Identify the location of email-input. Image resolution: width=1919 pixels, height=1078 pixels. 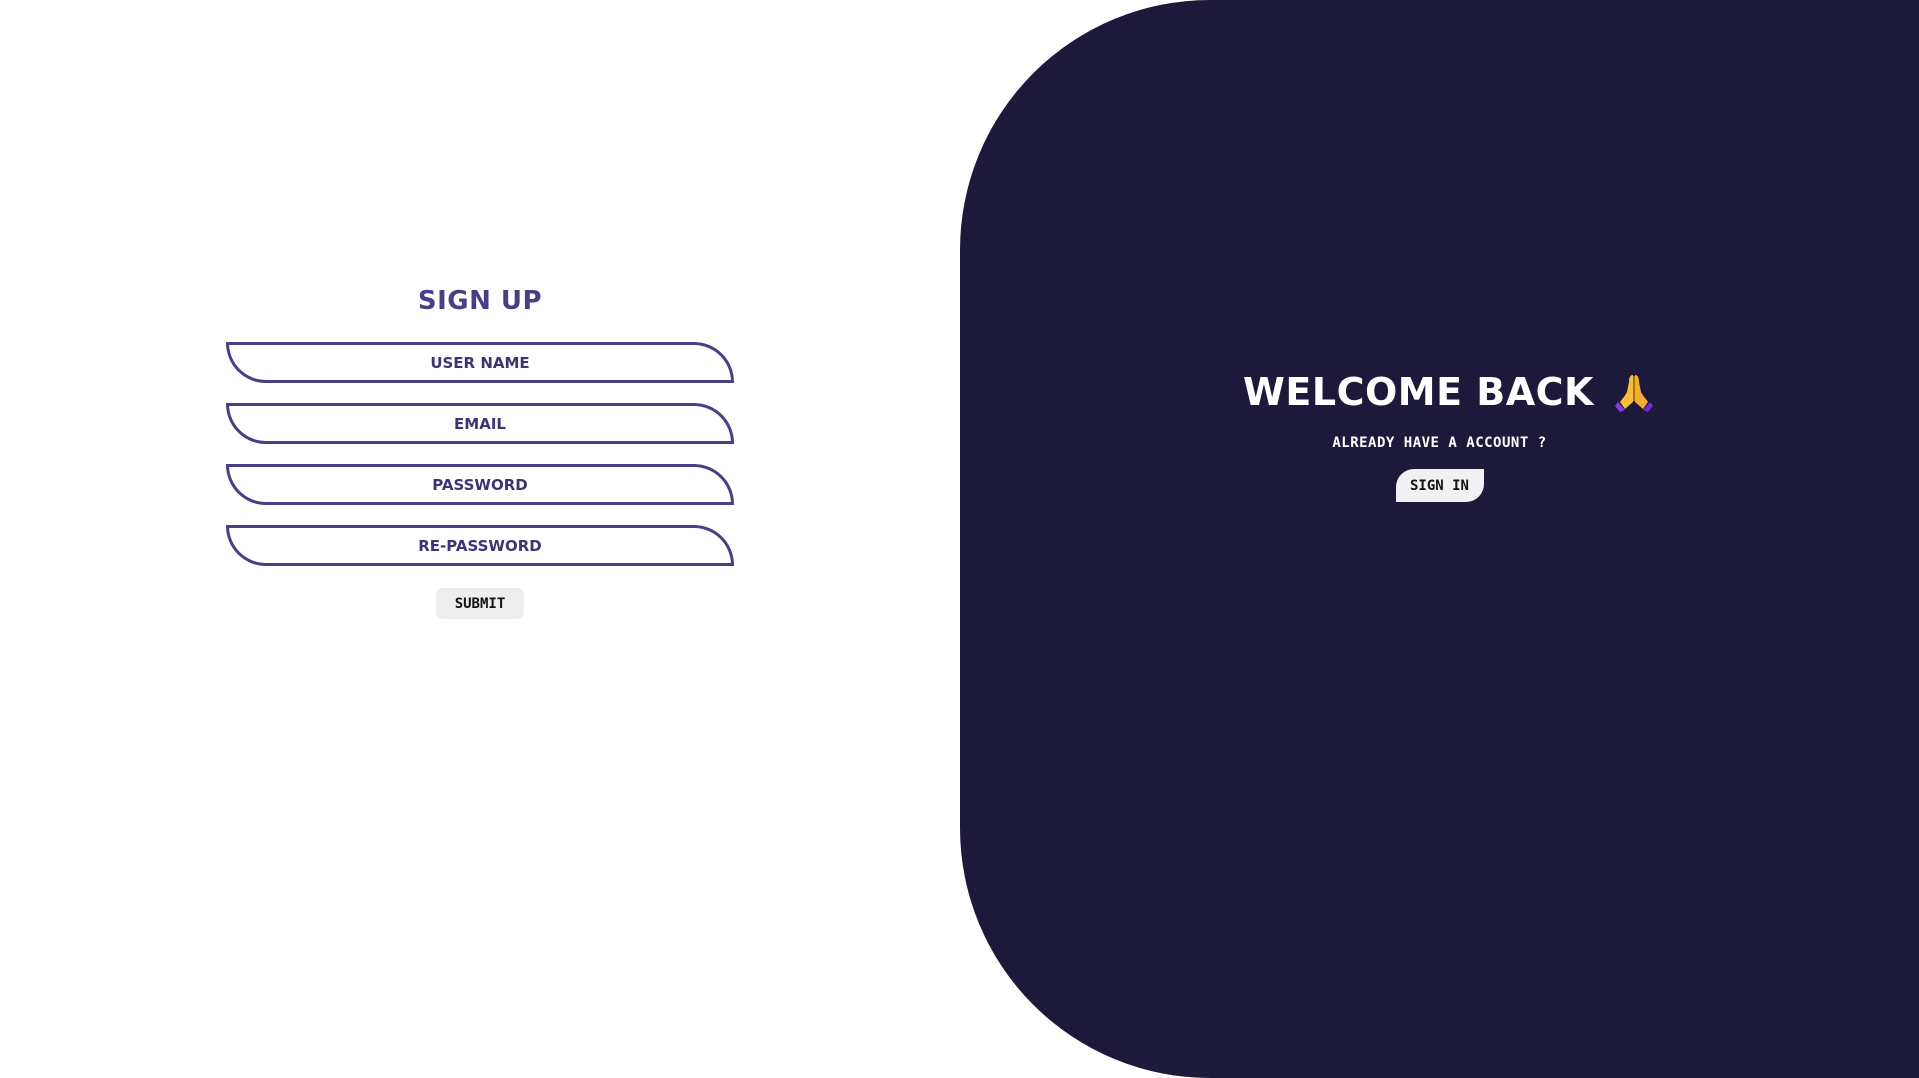
(480, 423).